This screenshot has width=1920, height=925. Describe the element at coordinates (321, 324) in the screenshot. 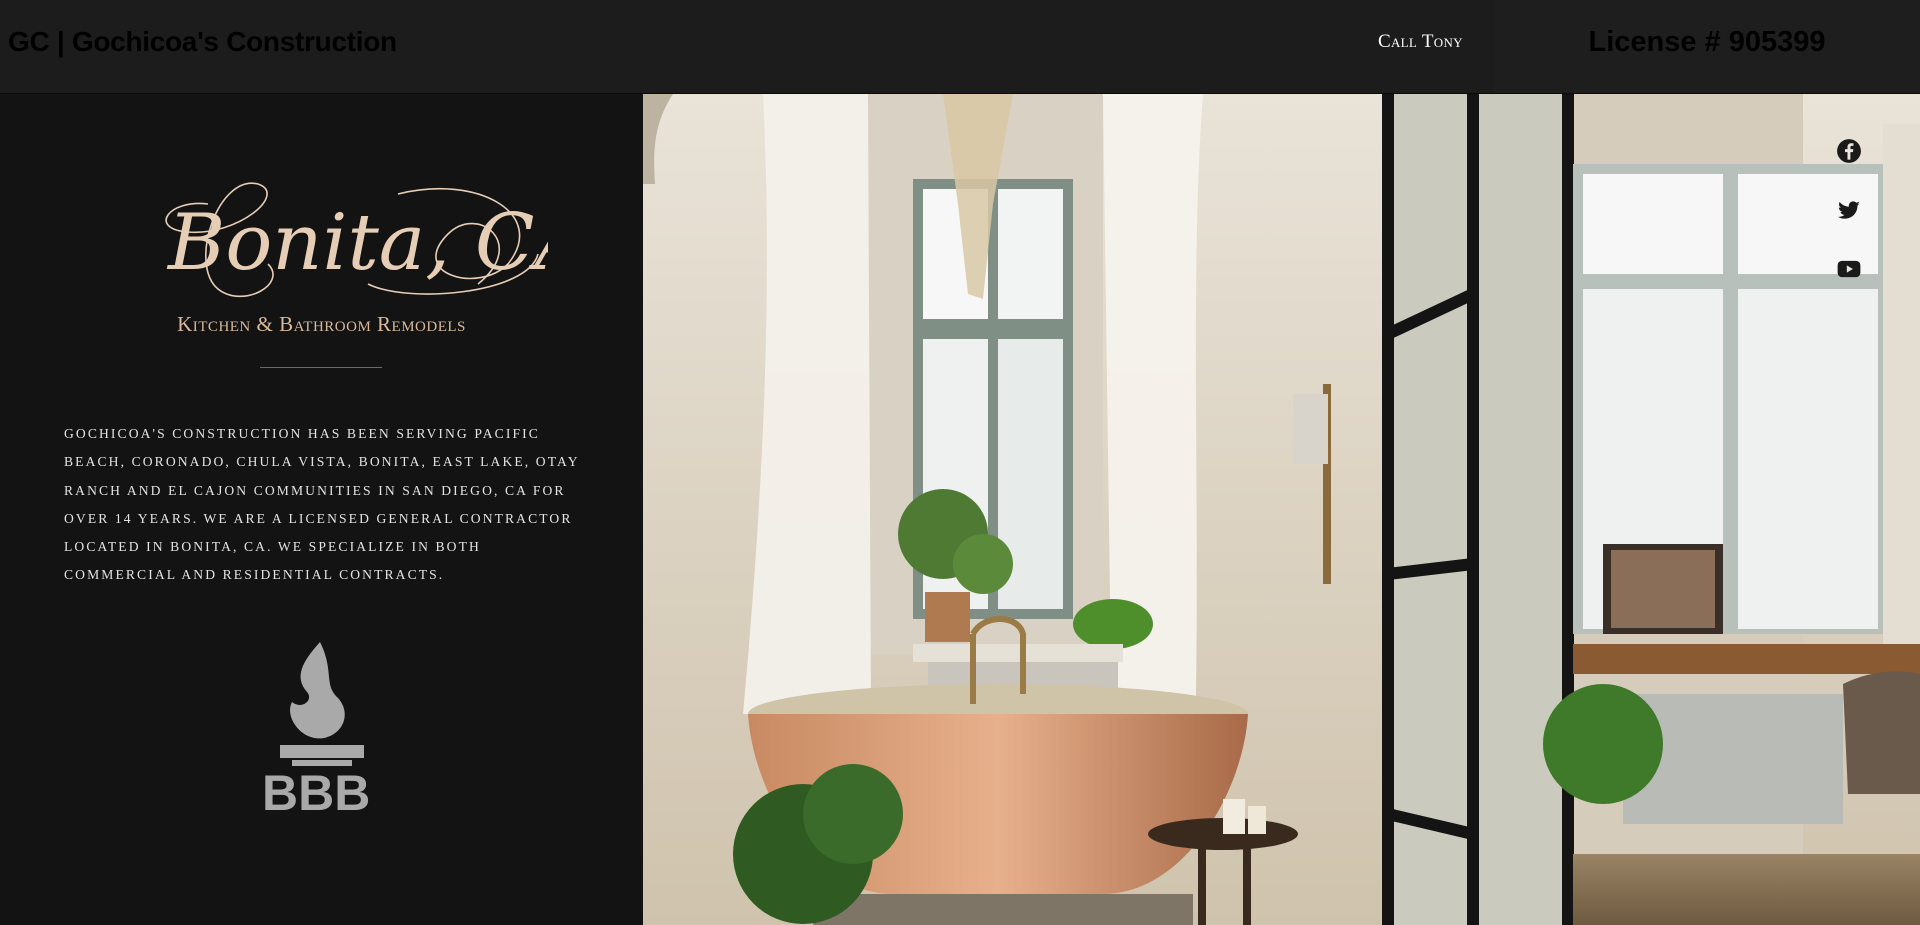

I see `tagline: Kitchen & Bathroom Remodels` at that location.